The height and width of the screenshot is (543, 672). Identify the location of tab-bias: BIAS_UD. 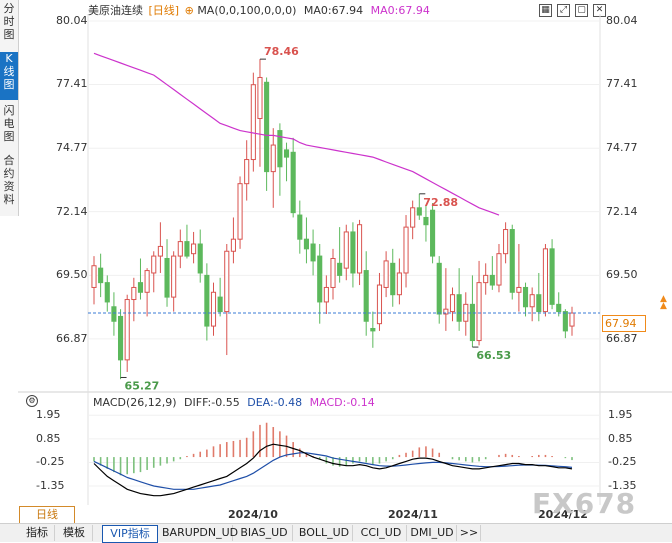
(264, 533).